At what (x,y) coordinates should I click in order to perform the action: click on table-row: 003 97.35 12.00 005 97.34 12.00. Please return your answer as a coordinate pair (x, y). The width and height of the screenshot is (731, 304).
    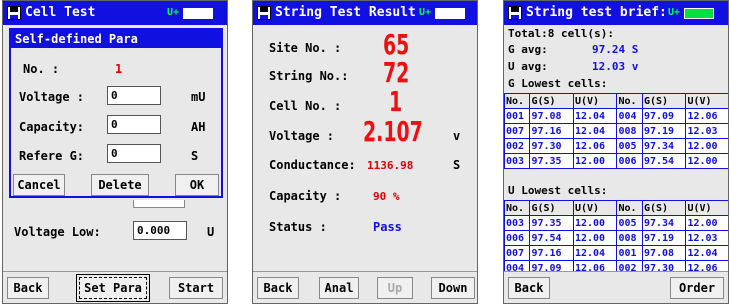
    Looking at the image, I should click on (616, 223).